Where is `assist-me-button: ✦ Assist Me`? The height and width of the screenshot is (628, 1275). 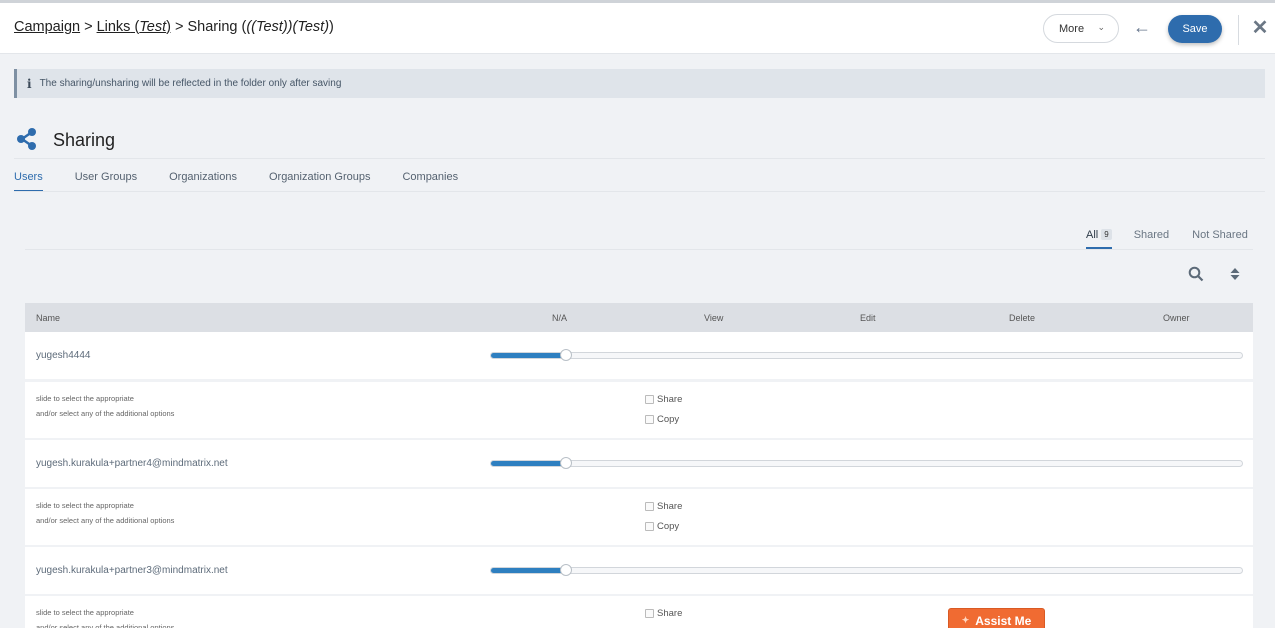
assist-me-button: ✦ Assist Me is located at coordinates (996, 618).